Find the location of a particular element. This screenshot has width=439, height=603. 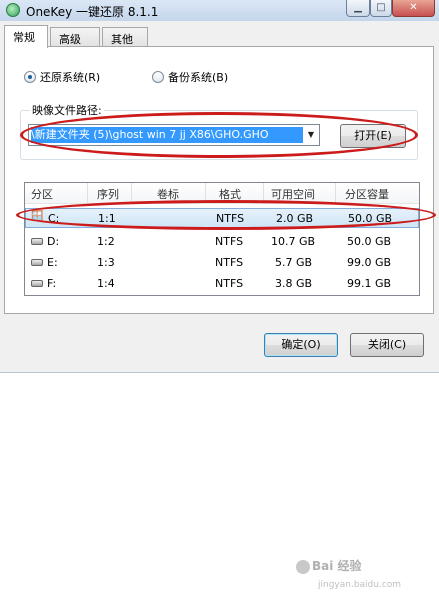

radio-selected-icon is located at coordinates (30, 77).